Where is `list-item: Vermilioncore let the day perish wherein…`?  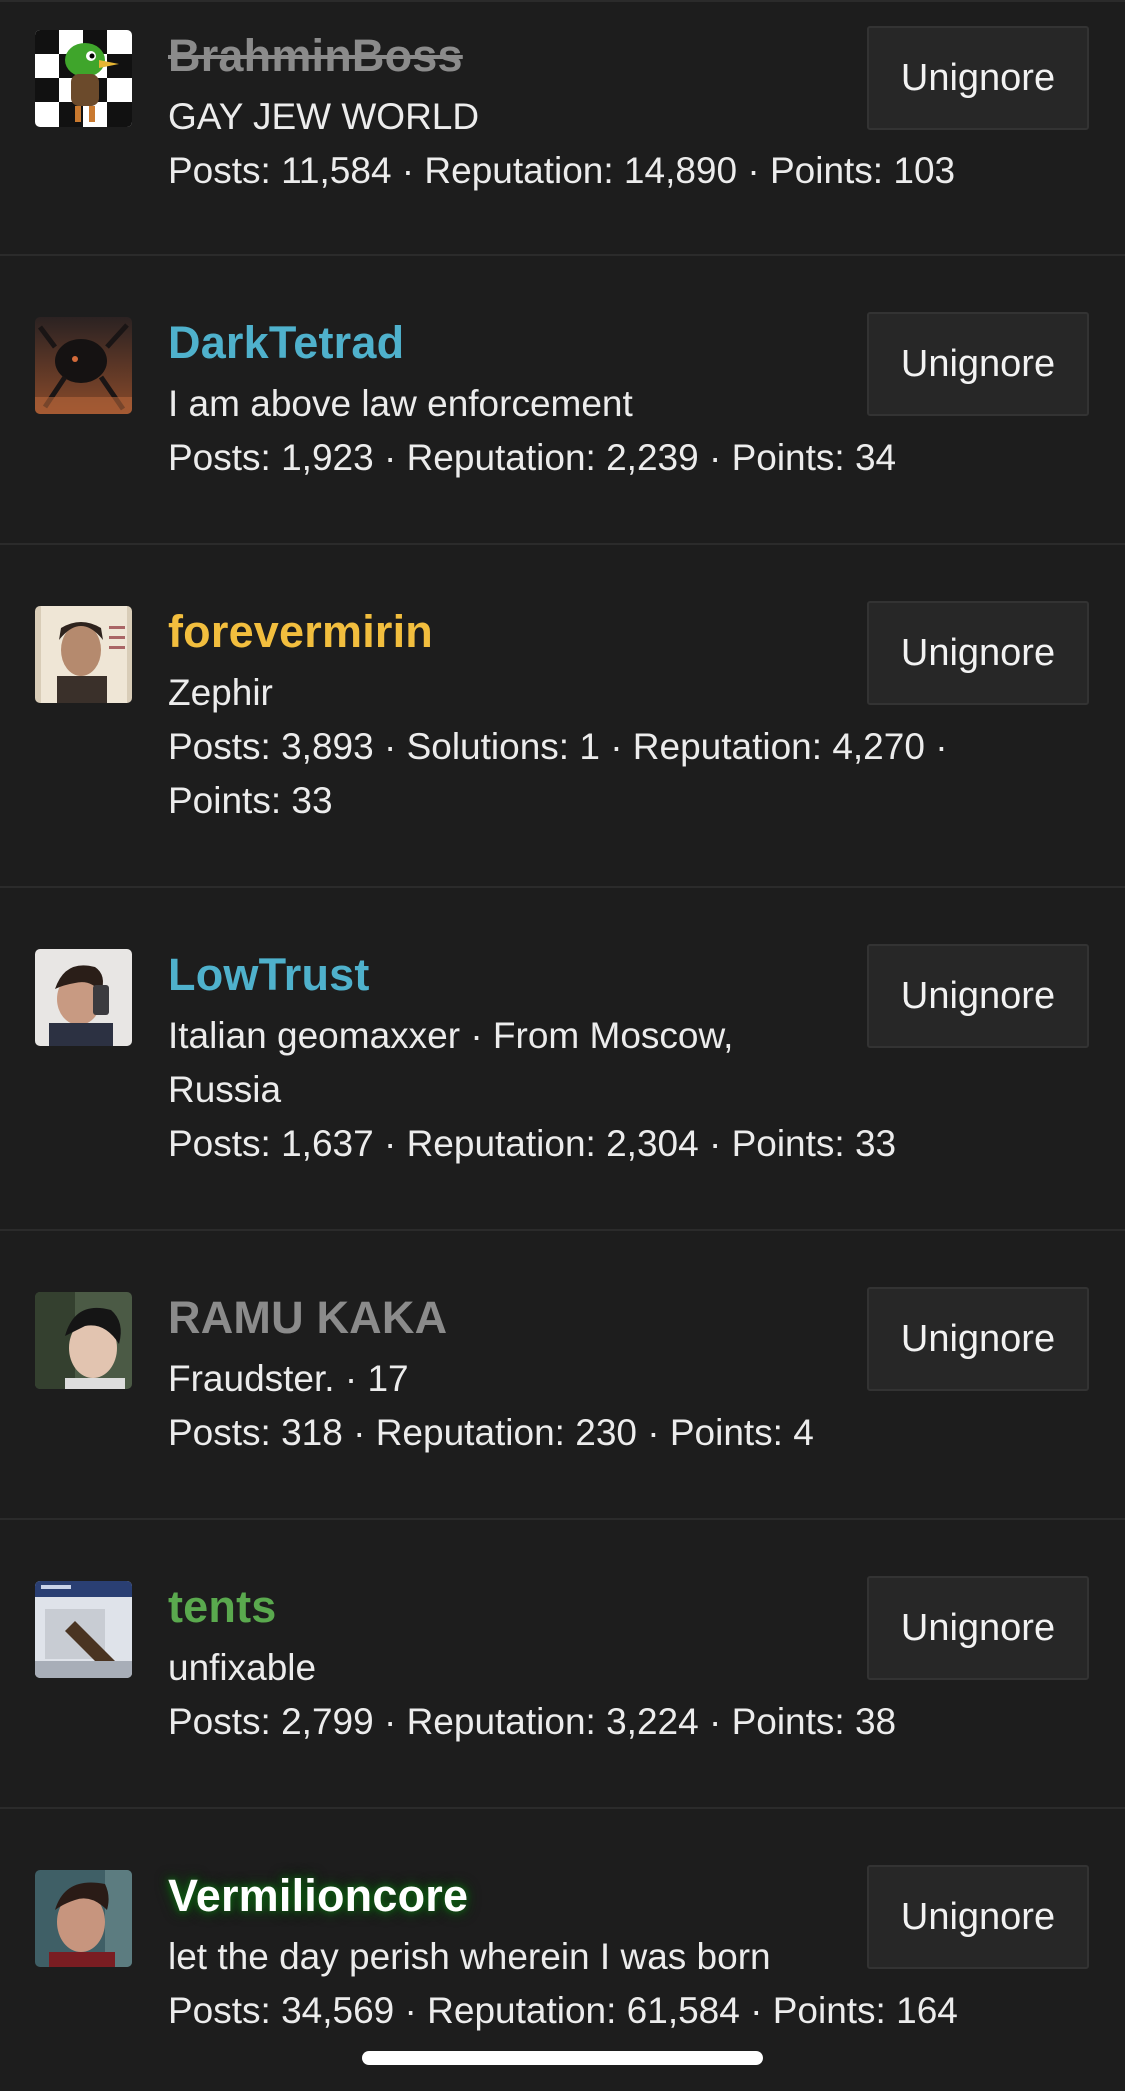
list-item: Vermilioncore let the day perish wherein… is located at coordinates (562, 1950).